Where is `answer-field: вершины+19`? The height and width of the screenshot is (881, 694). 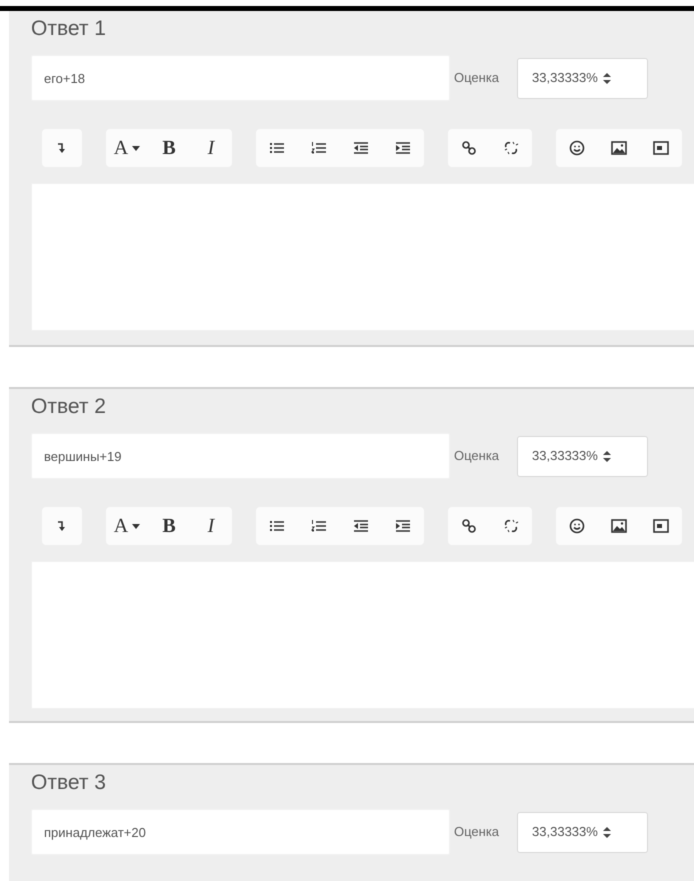
answer-field: вершины+19 is located at coordinates (240, 456).